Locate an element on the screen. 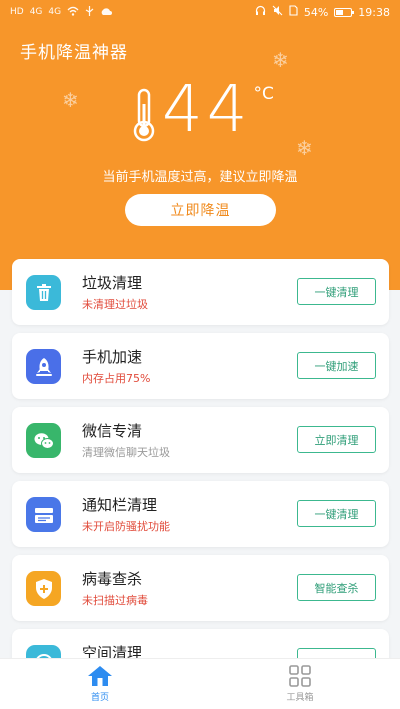 This screenshot has height=709, width=400. tab-toolbox: 工具箱 is located at coordinates (300, 684).